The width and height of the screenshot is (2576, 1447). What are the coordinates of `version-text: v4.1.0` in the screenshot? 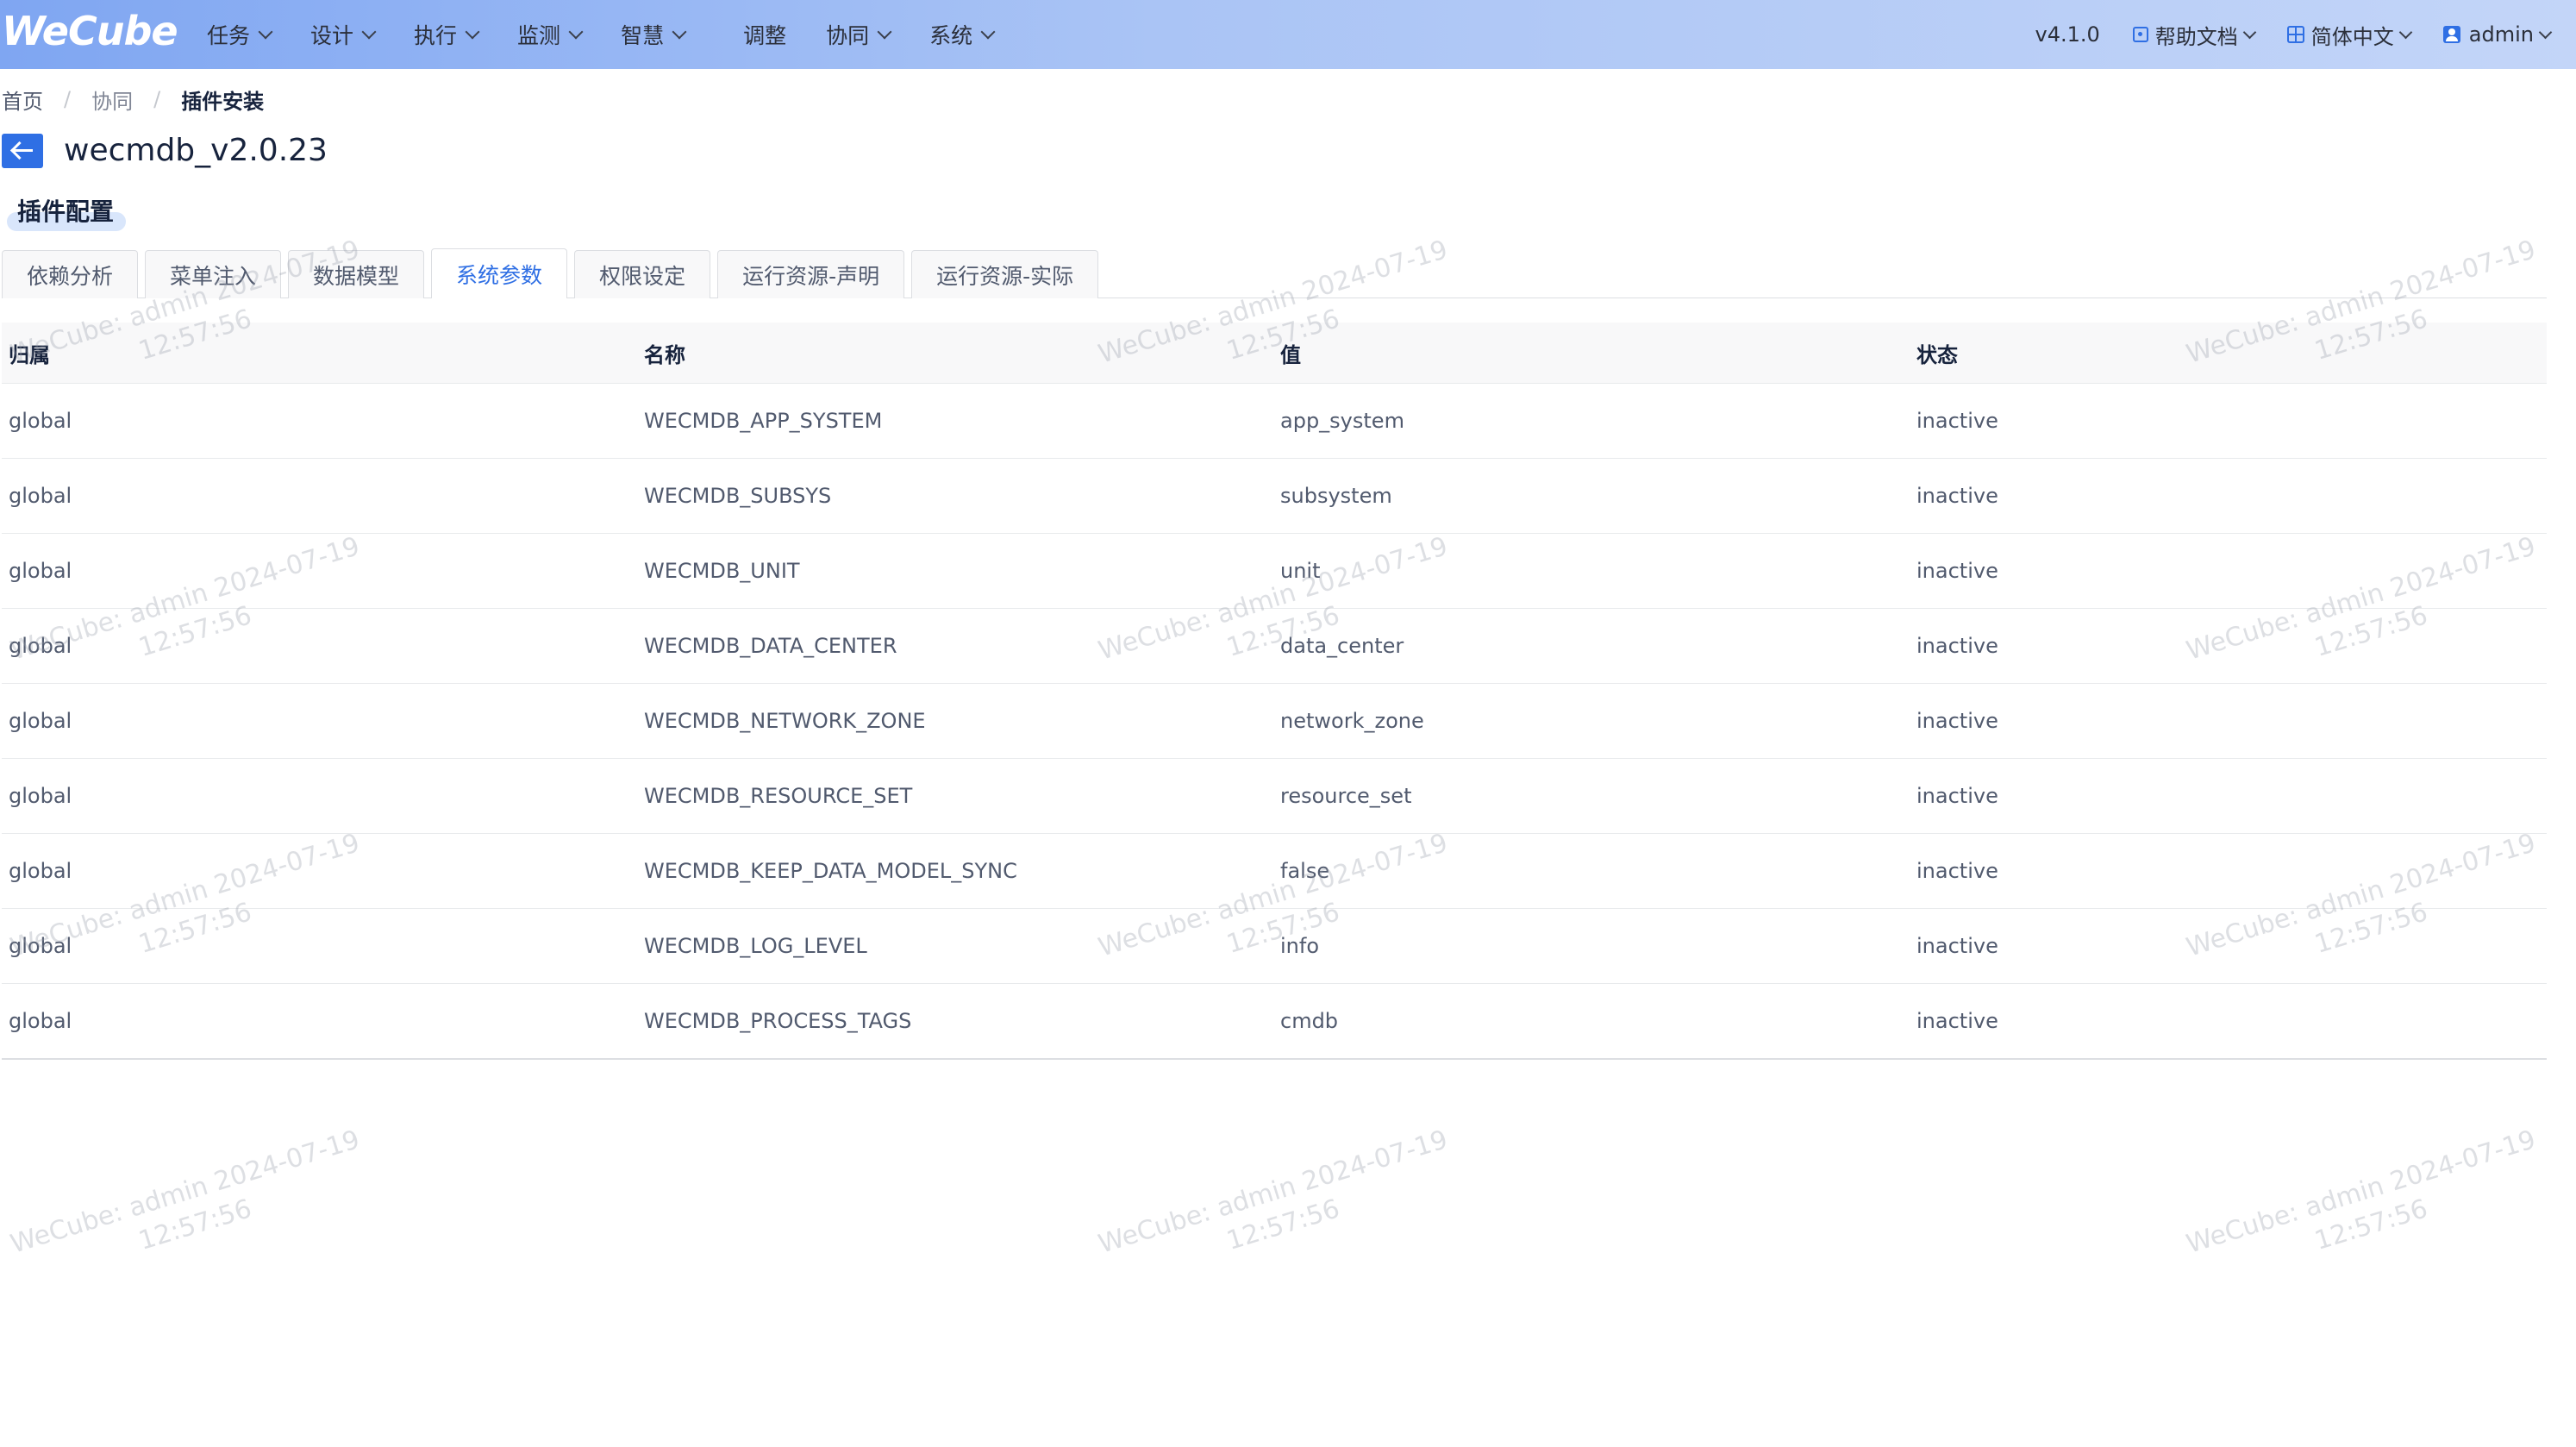 It's located at (2067, 34).